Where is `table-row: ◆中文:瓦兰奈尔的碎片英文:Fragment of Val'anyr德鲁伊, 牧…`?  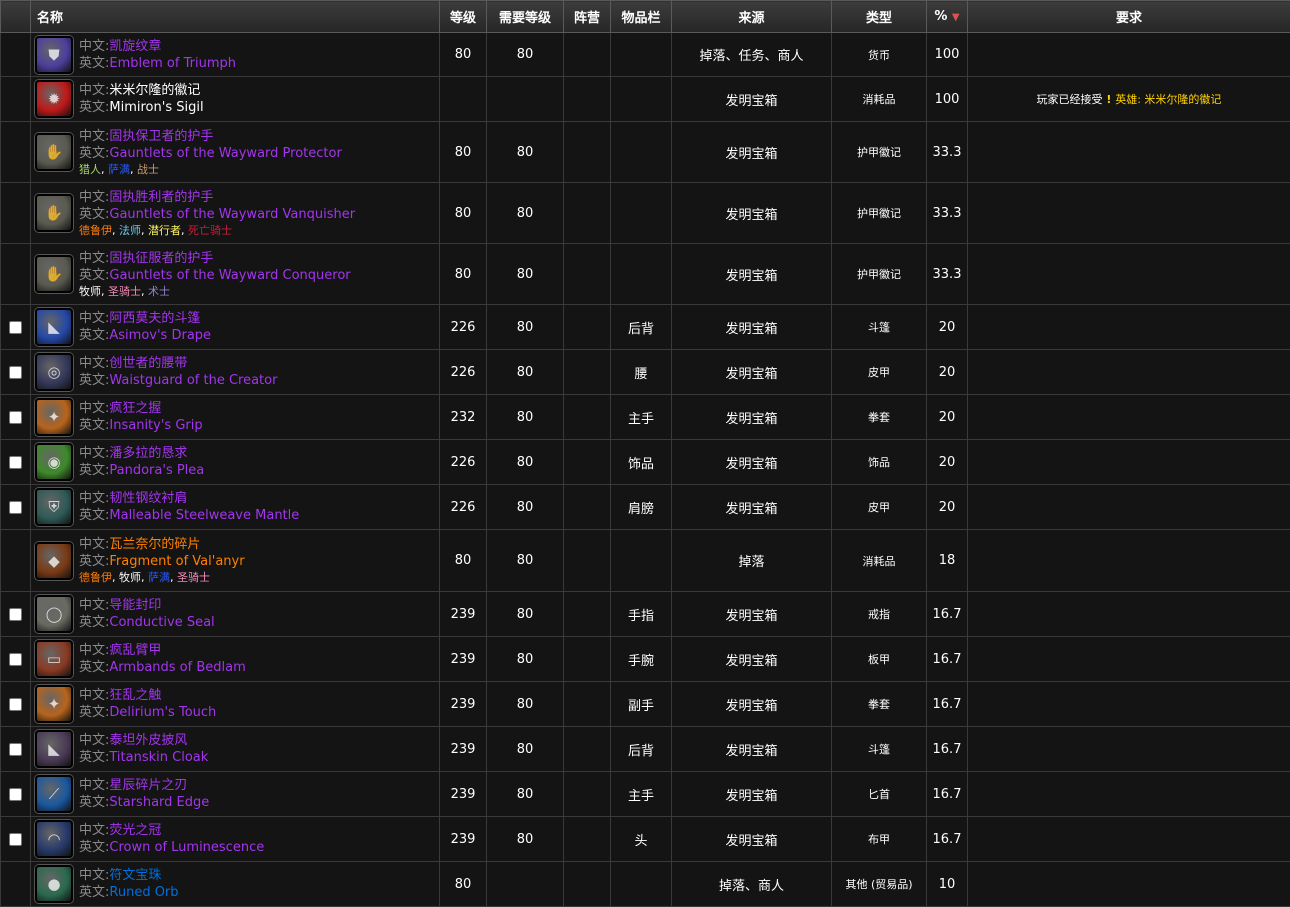
table-row: ◆中文:瓦兰奈尔的碎片英文:Fragment of Val'anyr德鲁伊, 牧… is located at coordinates (645, 561).